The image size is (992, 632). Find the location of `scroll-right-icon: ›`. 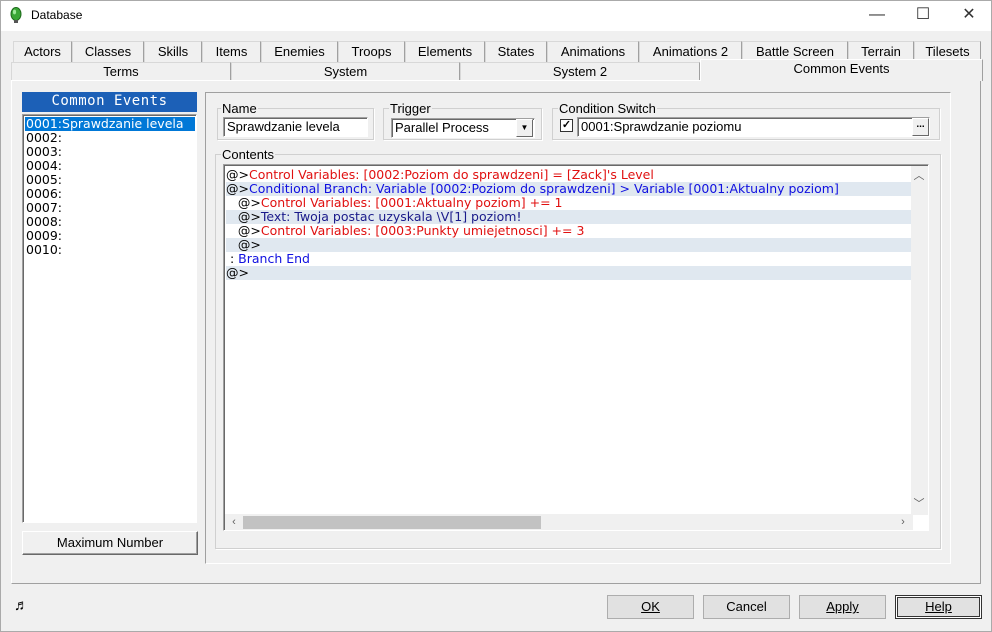

scroll-right-icon: › is located at coordinates (903, 522).